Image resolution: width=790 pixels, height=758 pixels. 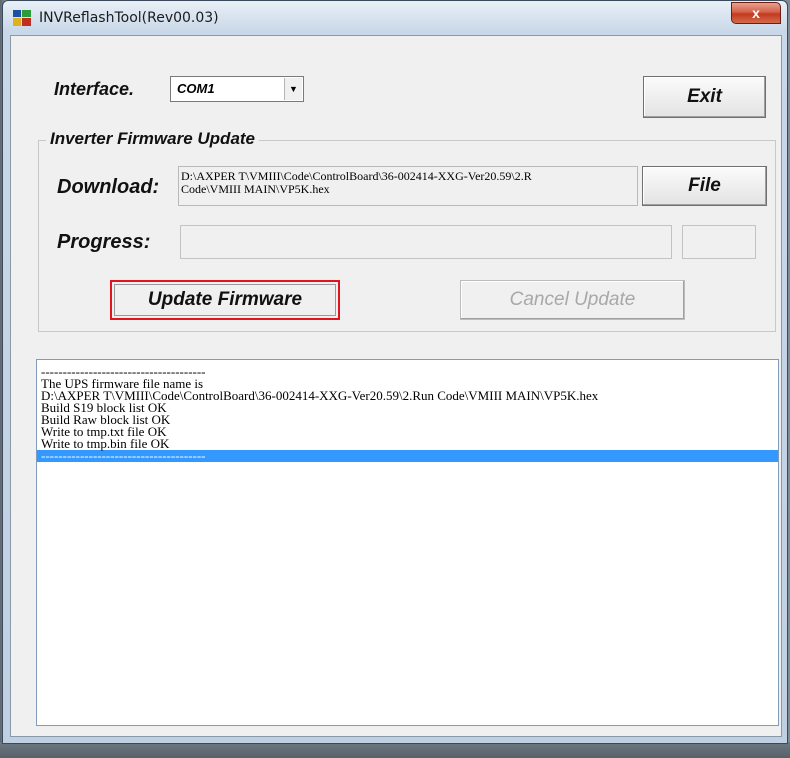 I want to click on download-label: Download:, so click(x=108, y=187).